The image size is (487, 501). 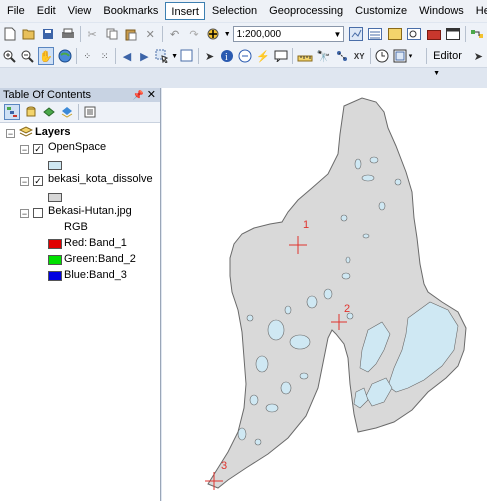 What do you see at coordinates (91, 34) in the screenshot?
I see `cut-icon: ✂` at bounding box center [91, 34].